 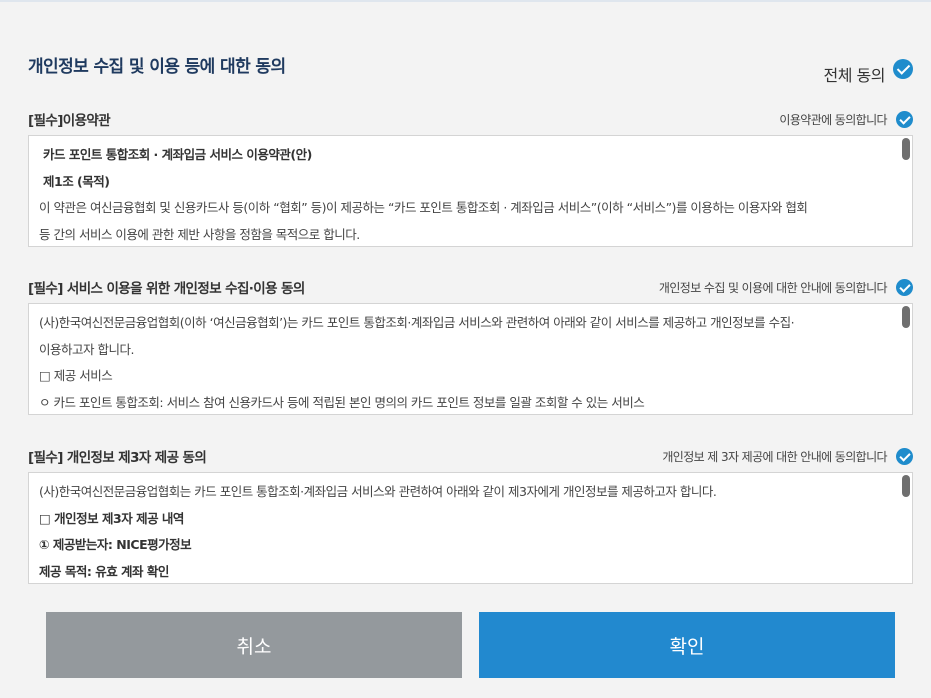 What do you see at coordinates (157, 67) in the screenshot?
I see `page-title: 개인정보 수집 및 이용 등에 대한 동의` at bounding box center [157, 67].